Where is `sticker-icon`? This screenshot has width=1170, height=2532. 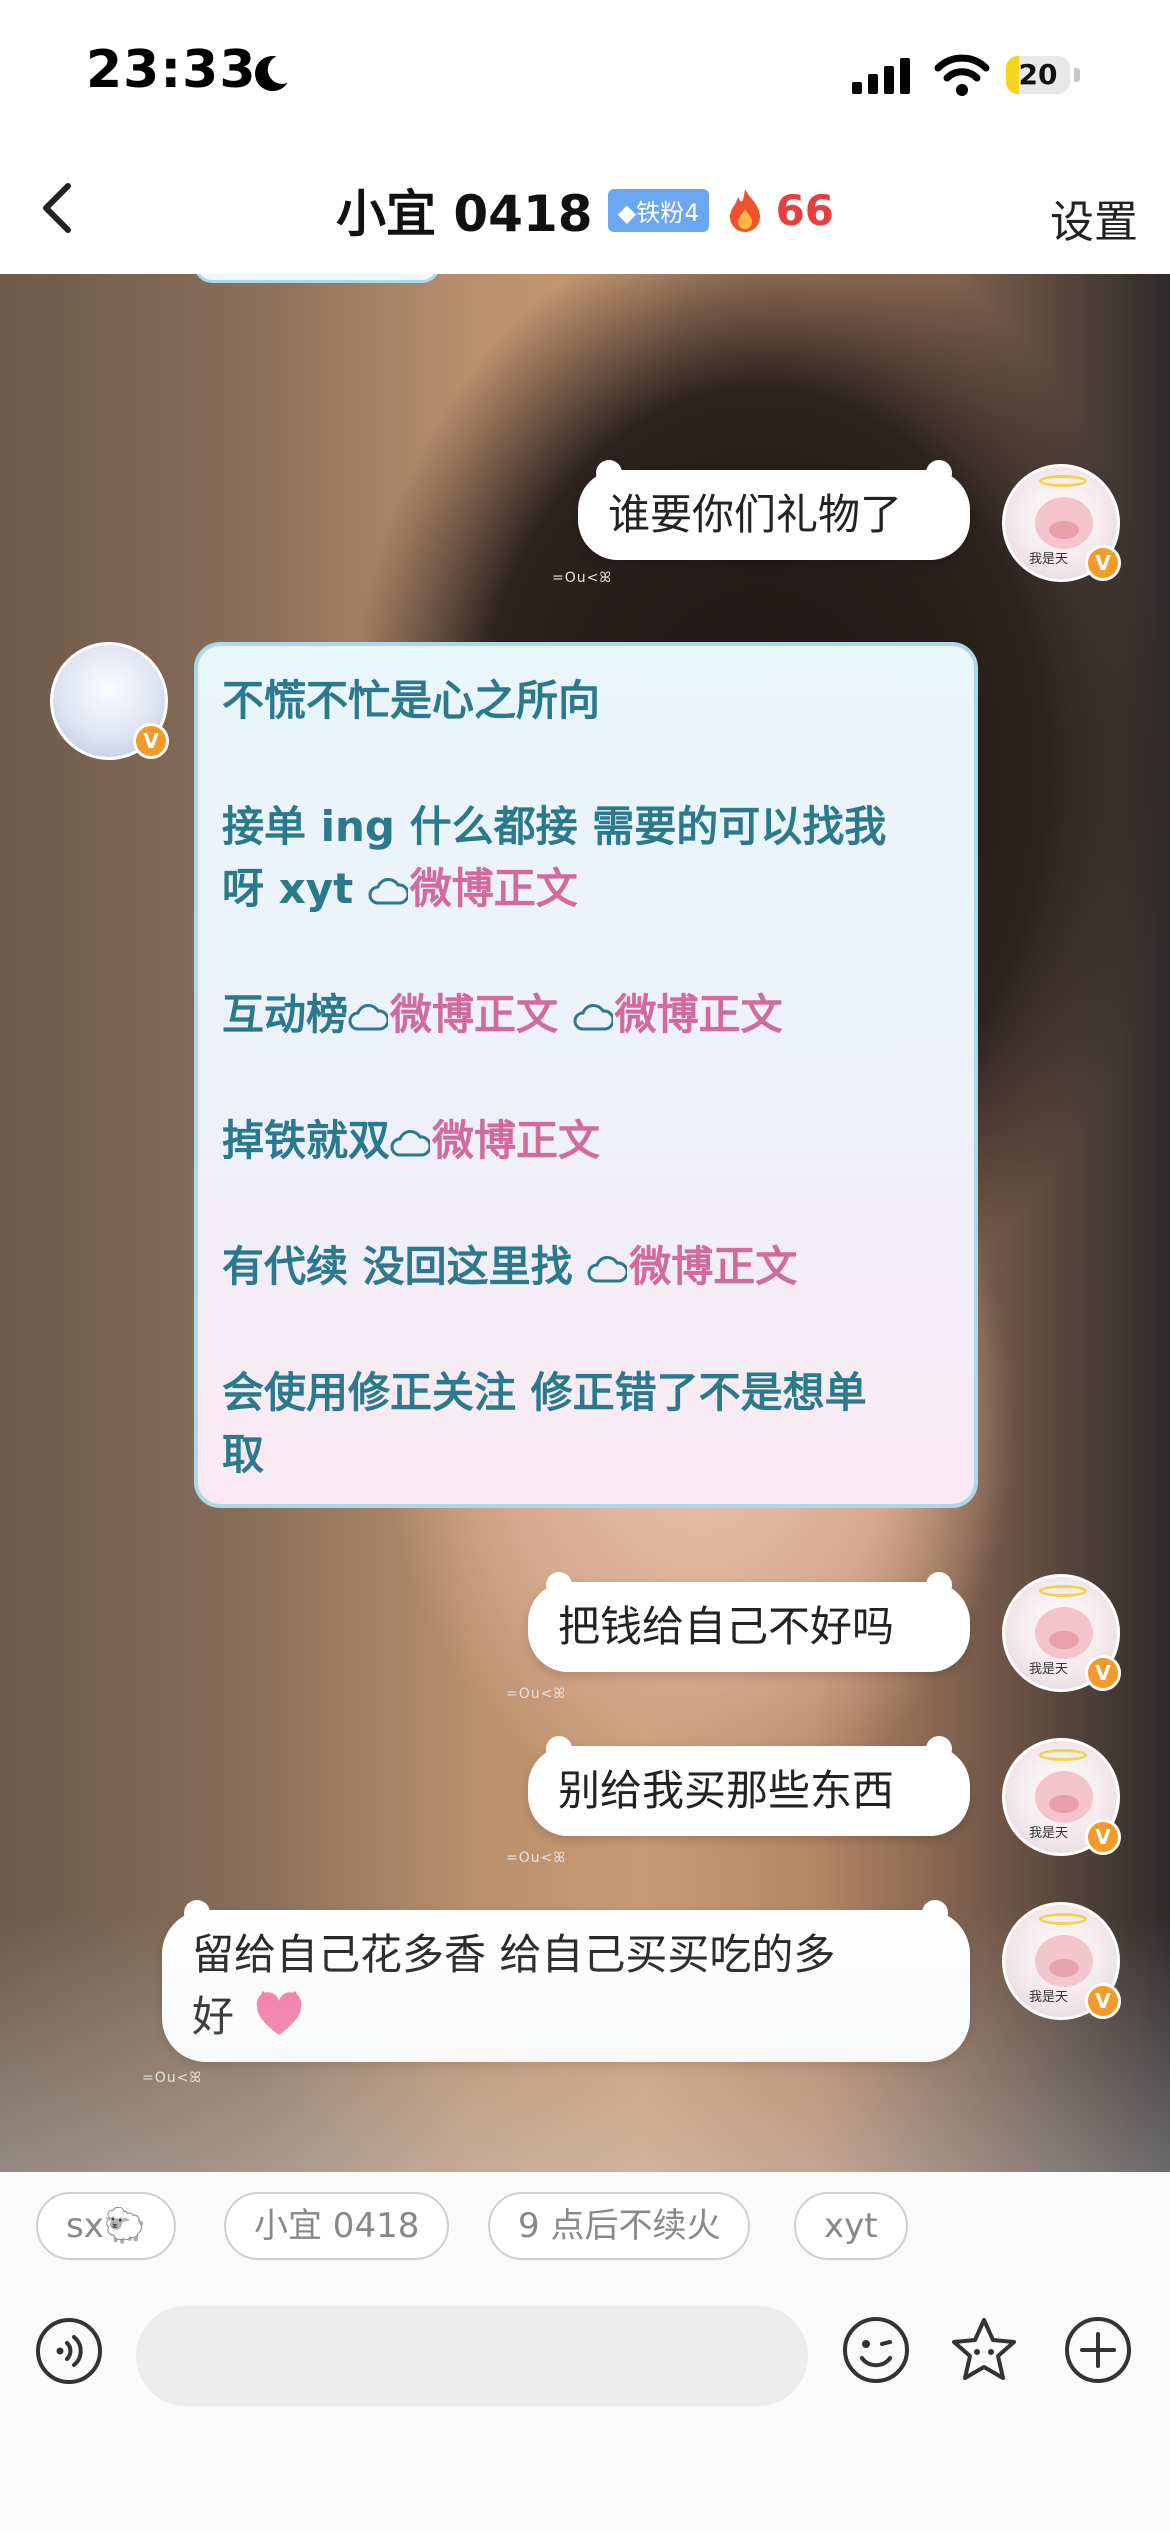 sticker-icon is located at coordinates (984, 2350).